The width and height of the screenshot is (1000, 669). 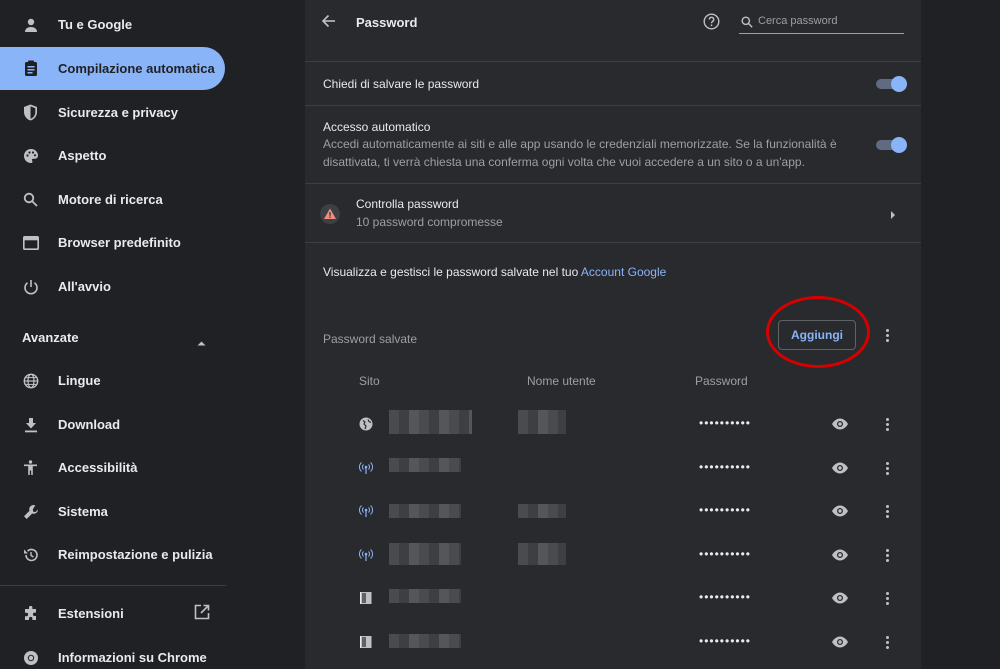 I want to click on sidebar-item-accessibility: Accessibilità, so click(x=112, y=467).